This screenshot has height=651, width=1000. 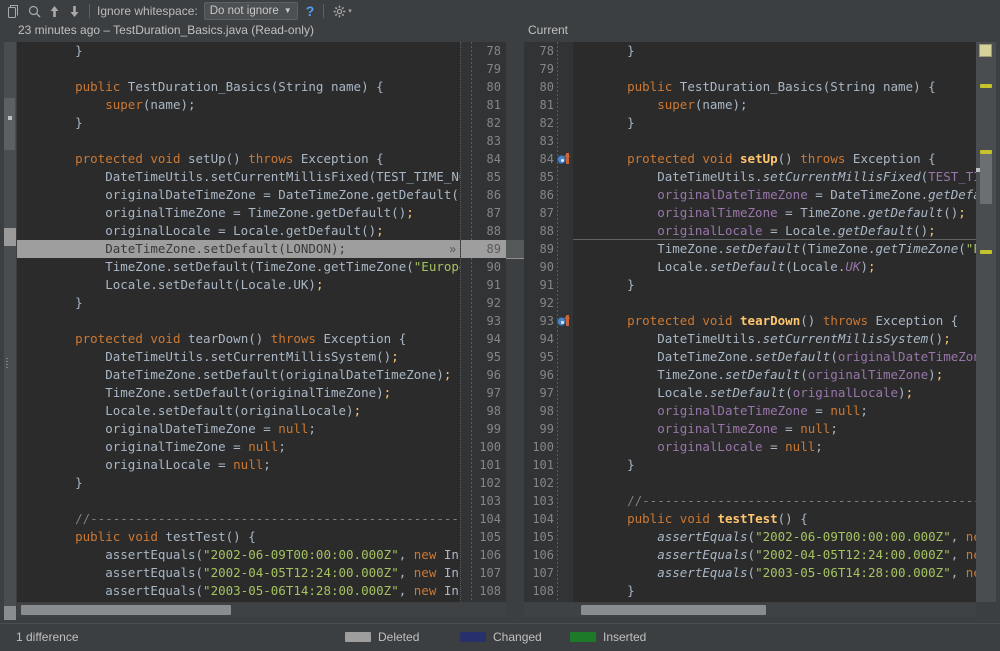 What do you see at coordinates (287, 10) in the screenshot?
I see `chevron-down-icon: ▼` at bounding box center [287, 10].